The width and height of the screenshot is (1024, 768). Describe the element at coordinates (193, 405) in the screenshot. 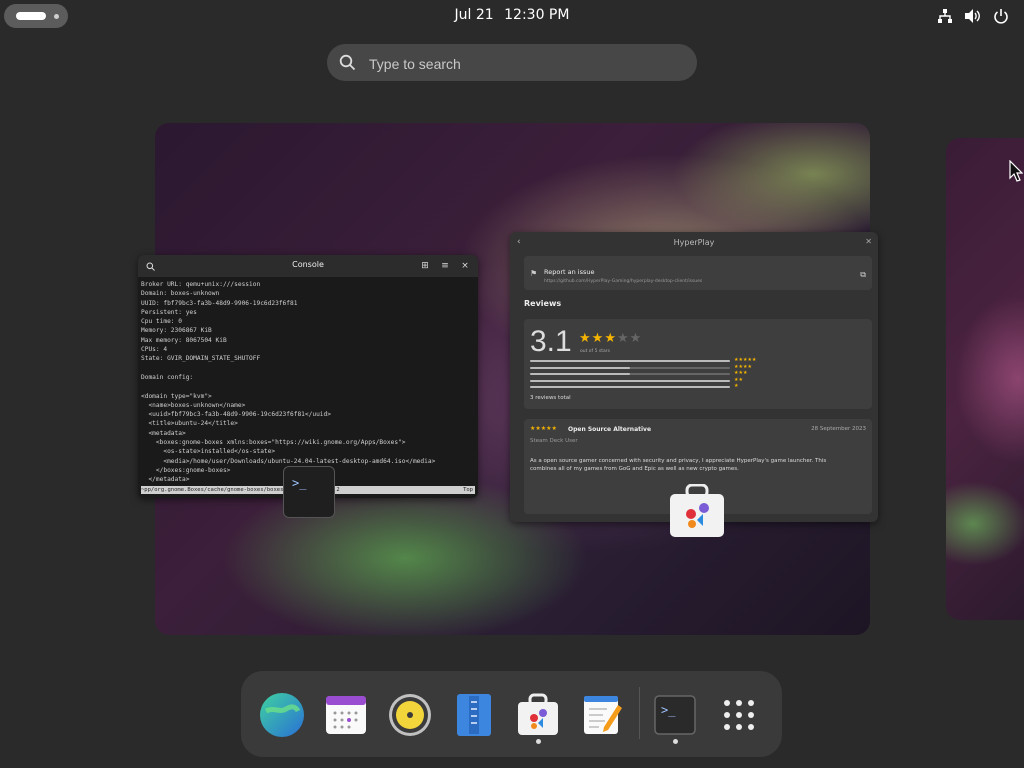

I see `console-line: <name>boxes-unknown</name>` at that location.